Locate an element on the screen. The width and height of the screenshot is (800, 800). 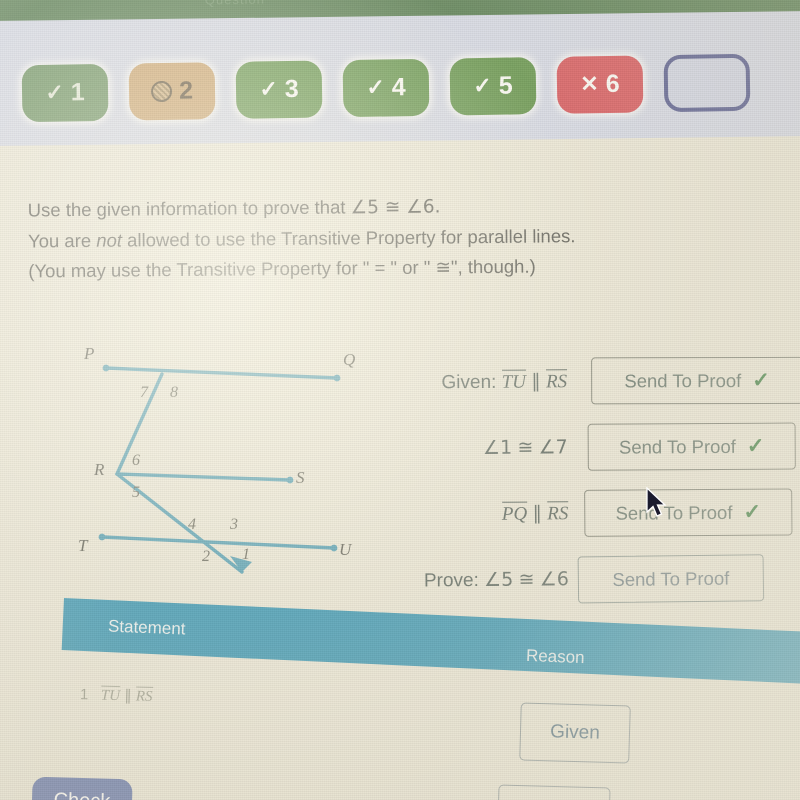
angle-1-label: ∠1 is located at coordinates (497, 447).